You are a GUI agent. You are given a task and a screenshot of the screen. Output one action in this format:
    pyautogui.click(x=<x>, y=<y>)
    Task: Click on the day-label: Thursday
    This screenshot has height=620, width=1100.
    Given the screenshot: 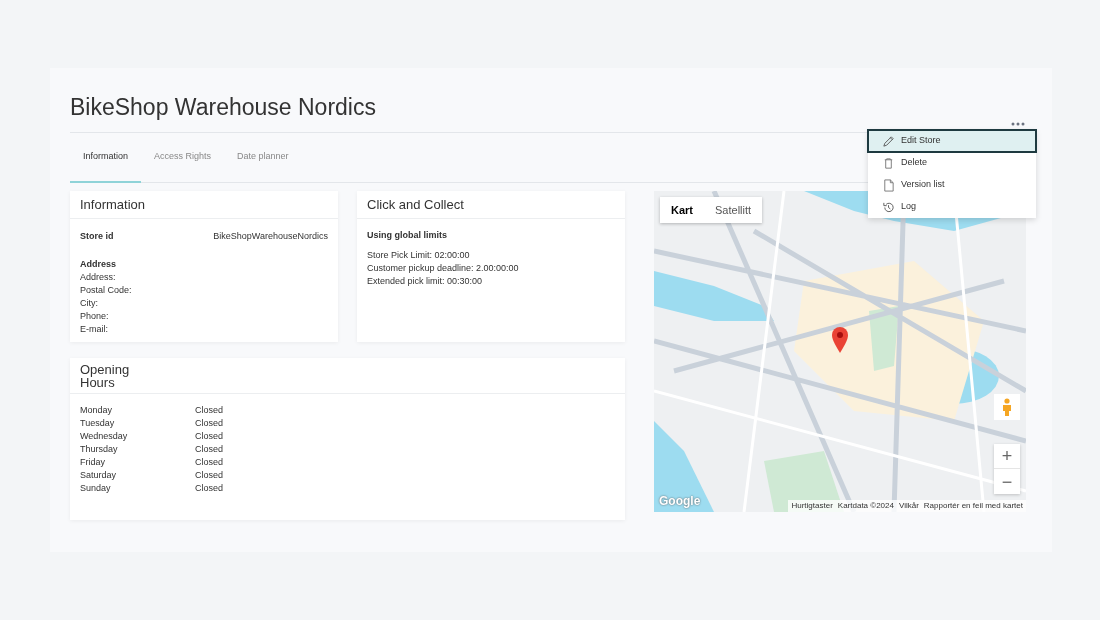 What is the action you would take?
    pyautogui.click(x=99, y=449)
    